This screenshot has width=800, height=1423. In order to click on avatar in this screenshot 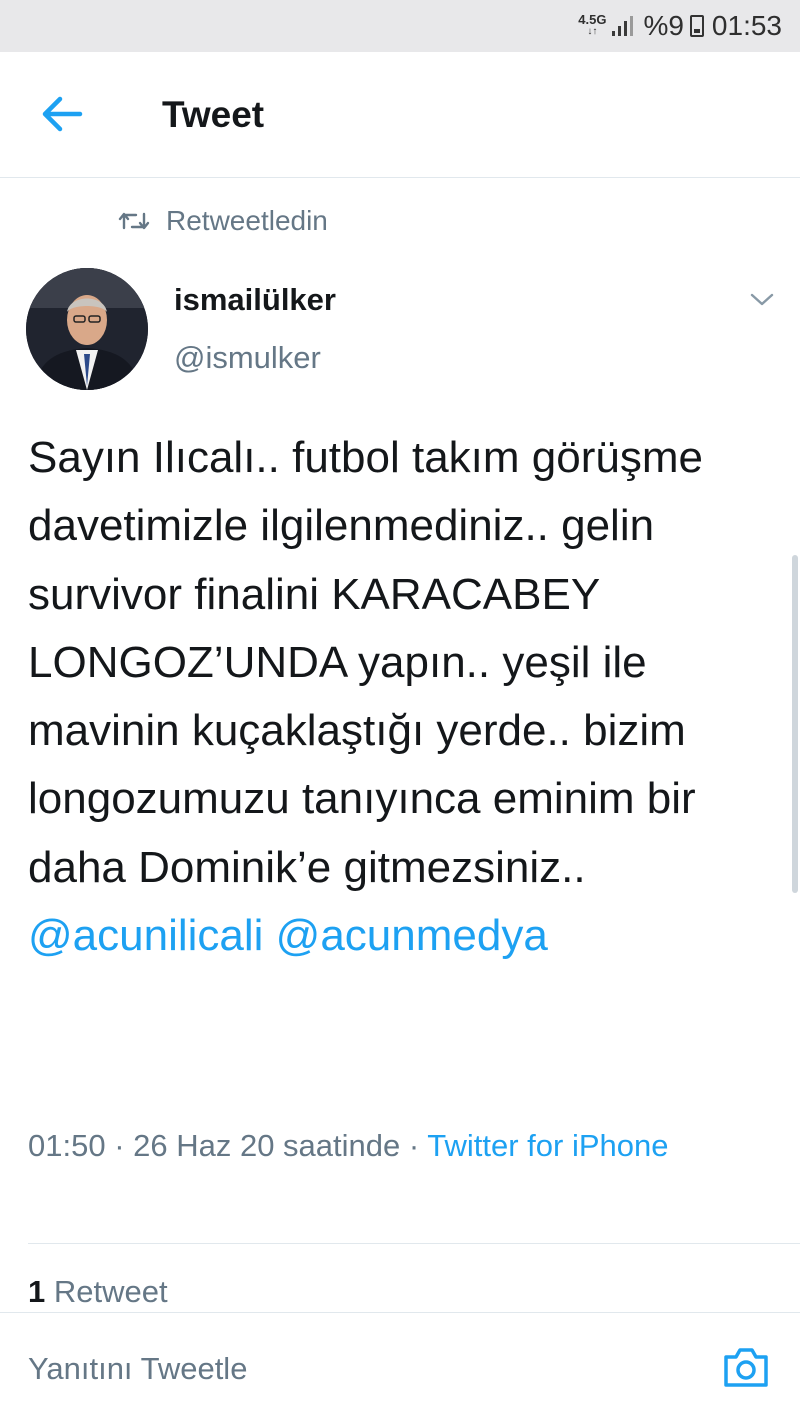, I will do `click(87, 329)`.